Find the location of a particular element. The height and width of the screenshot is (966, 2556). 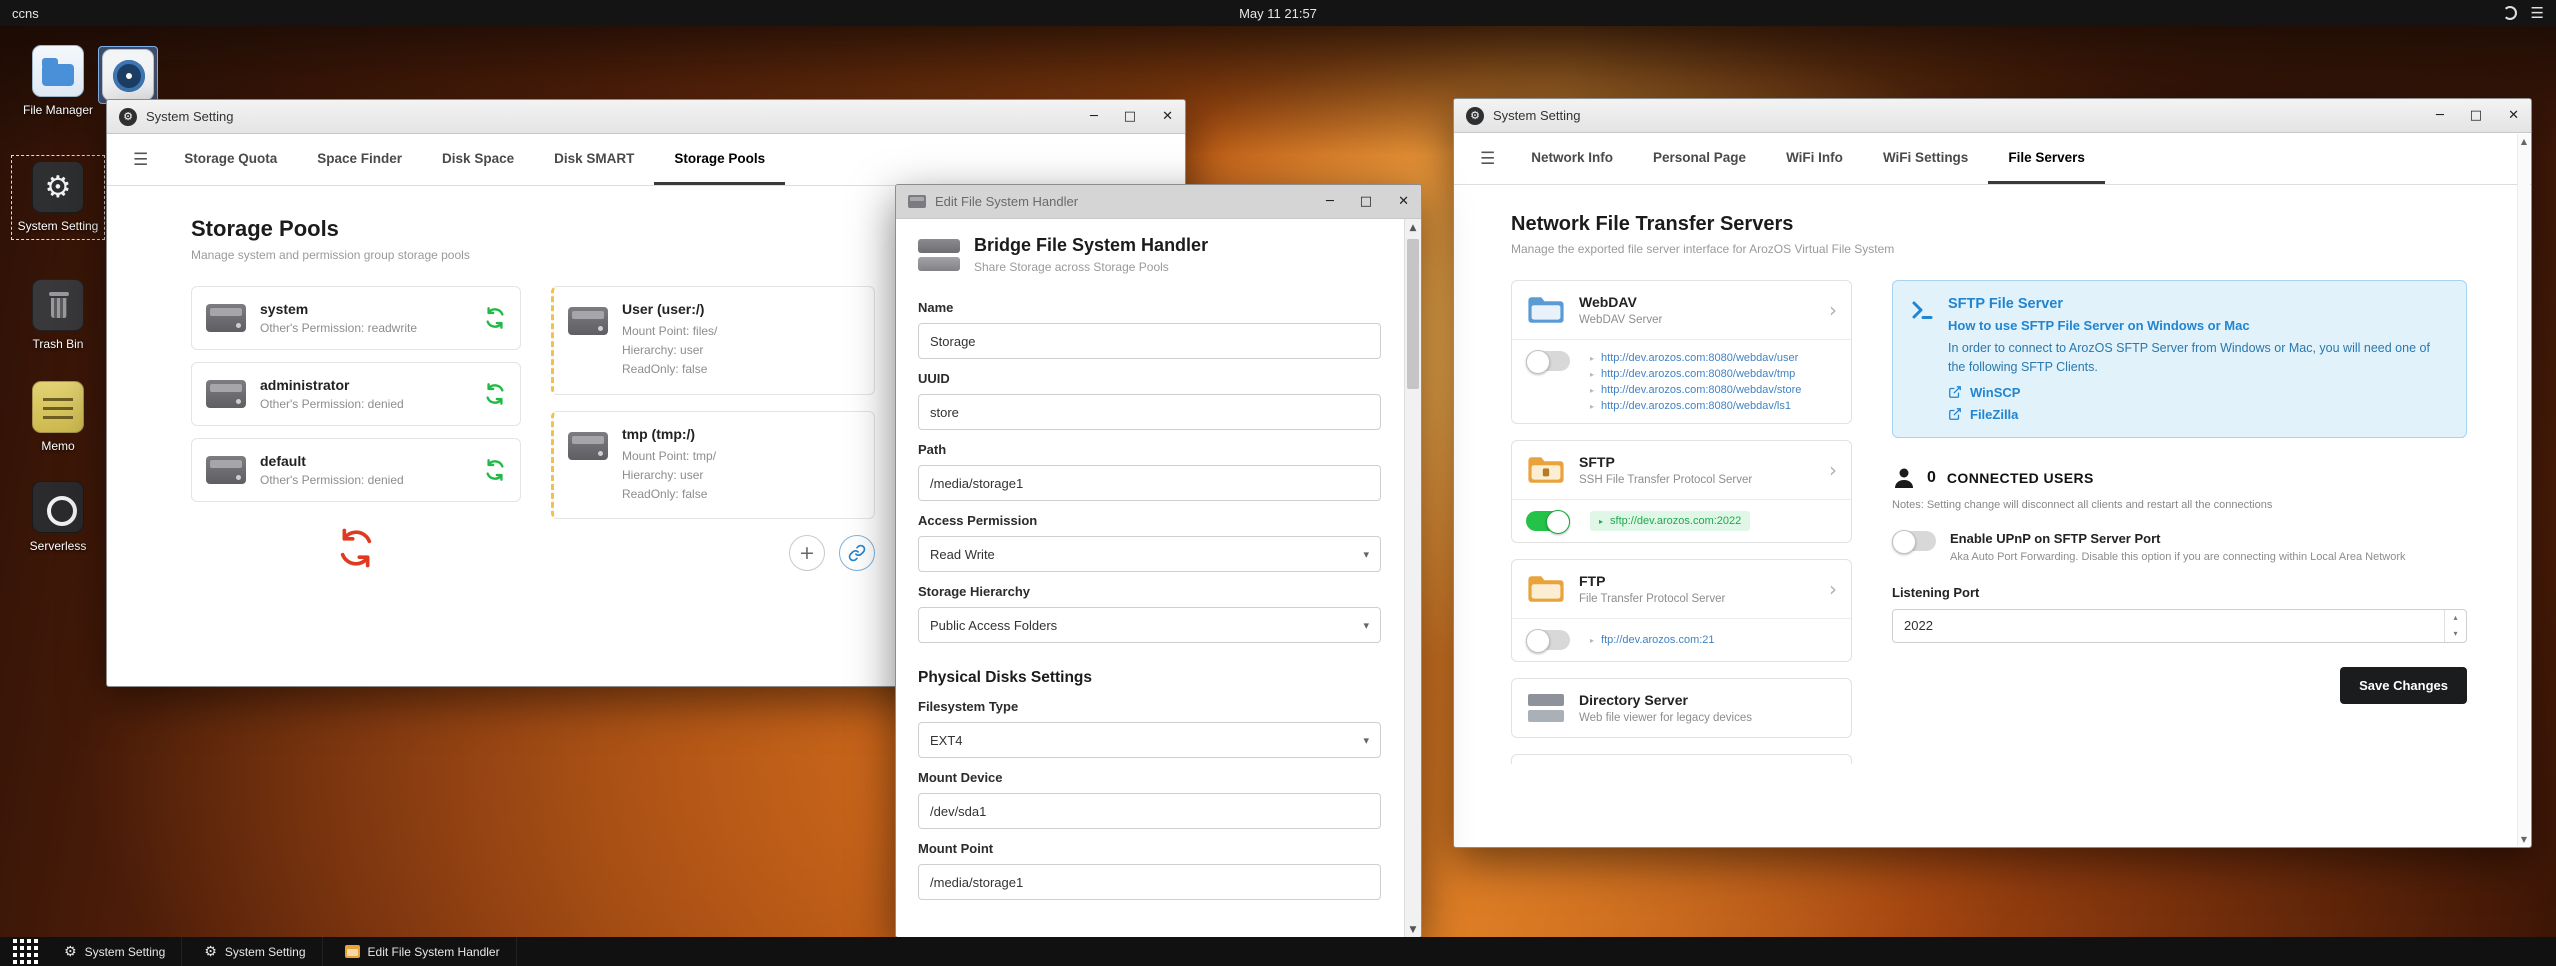

tab-disk-space: Disk Space is located at coordinates (478, 159).